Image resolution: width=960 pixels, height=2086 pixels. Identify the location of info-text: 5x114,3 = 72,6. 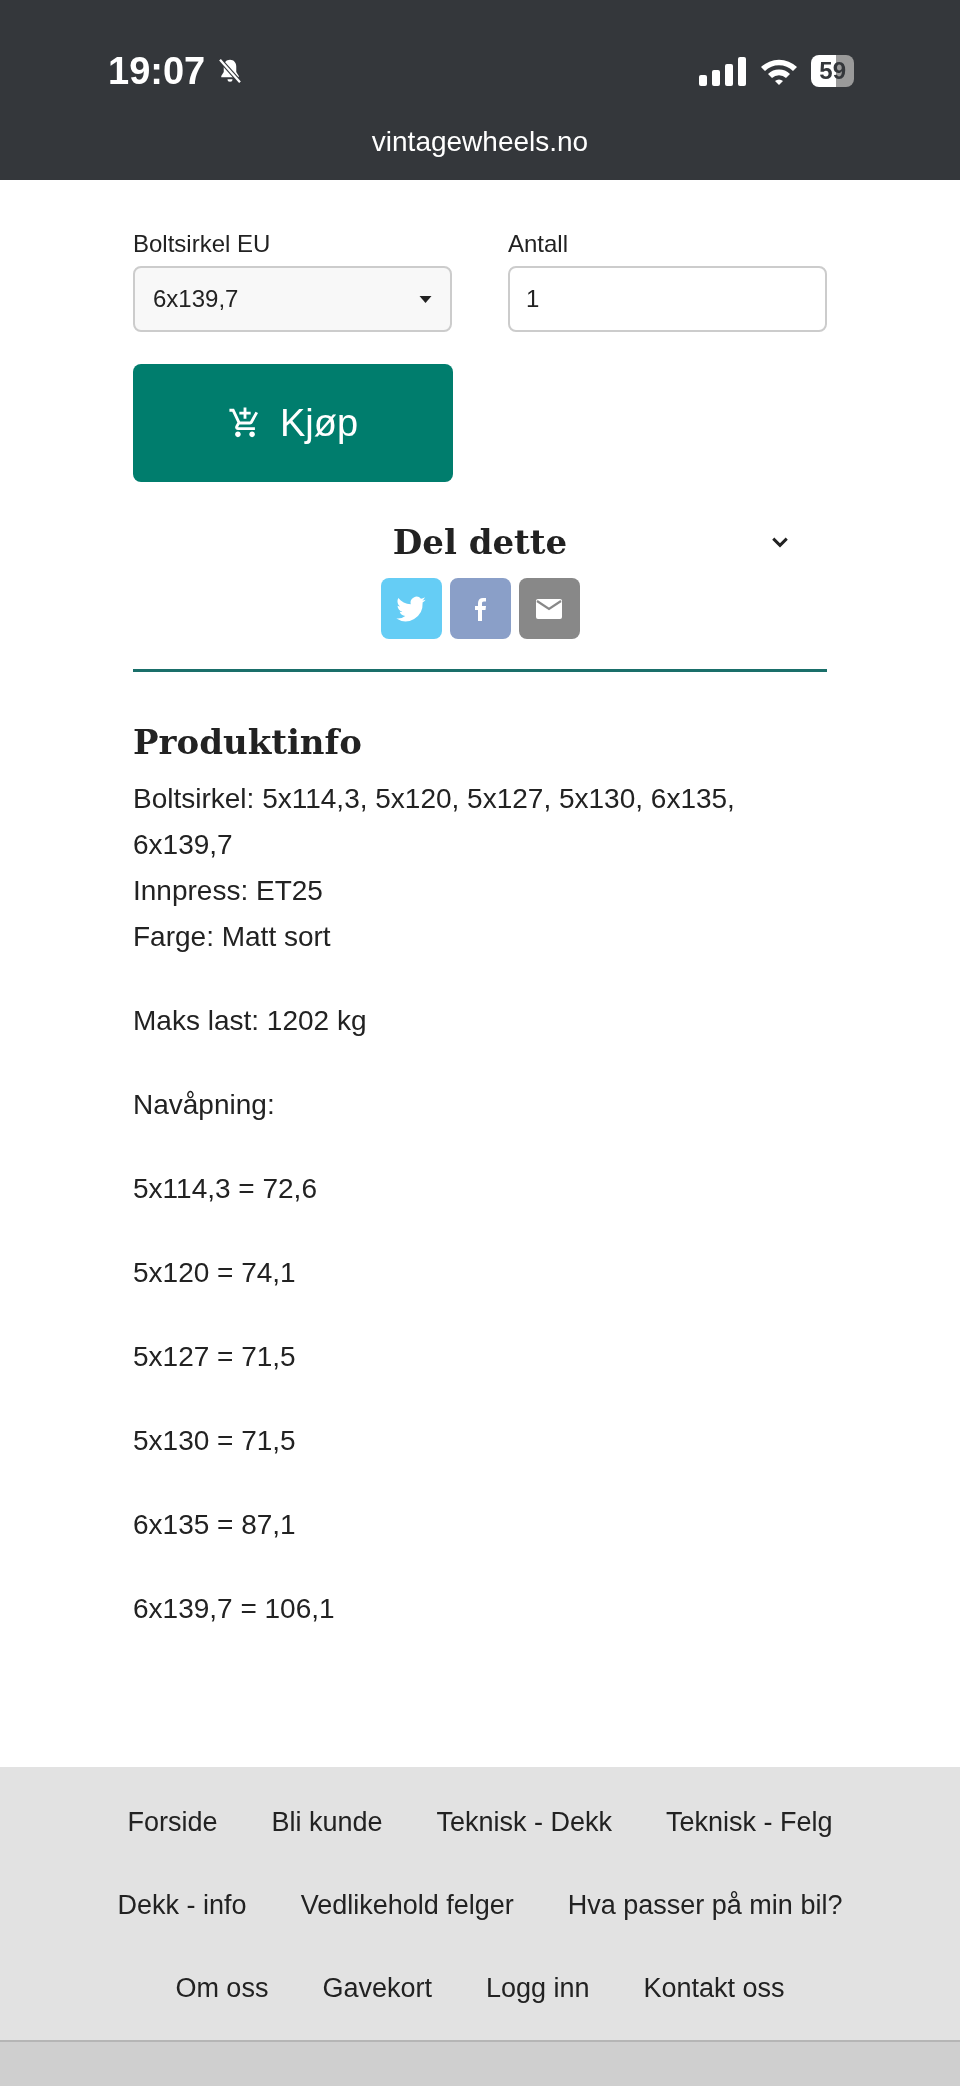
(225, 1189).